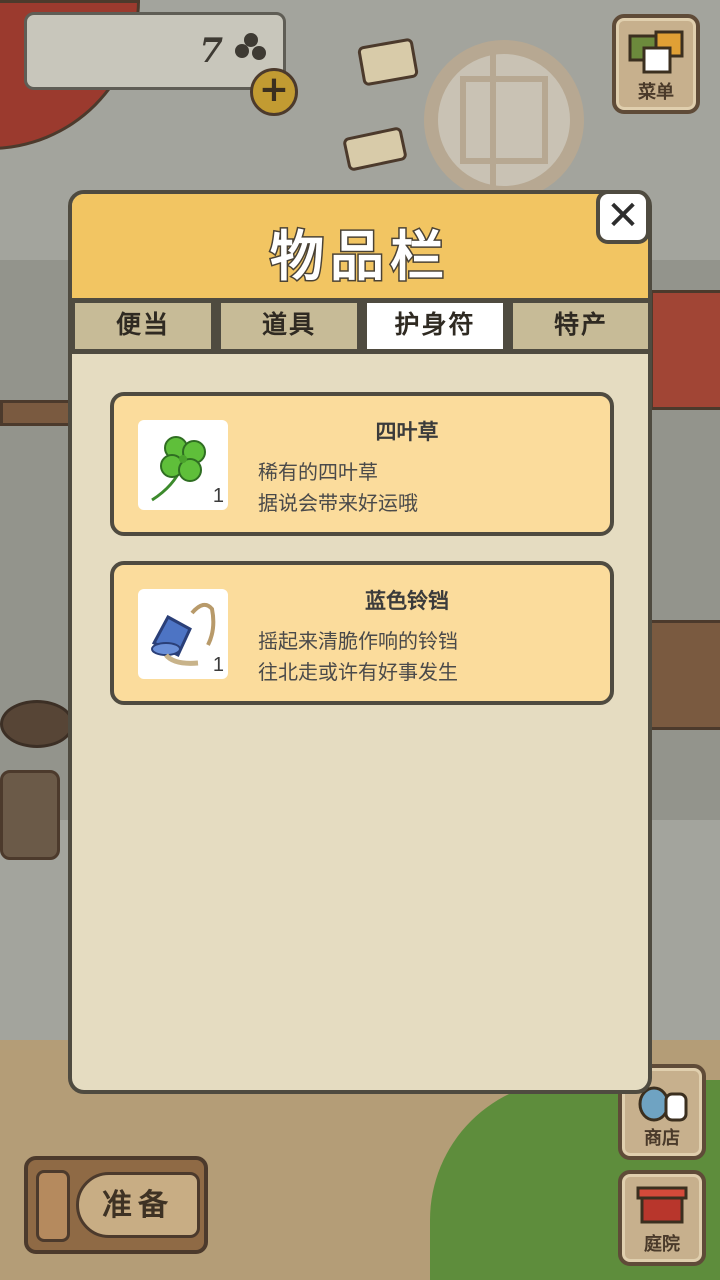 This screenshot has width=720, height=1280. I want to click on item-description-line: 稀有的四叶草, so click(318, 472).